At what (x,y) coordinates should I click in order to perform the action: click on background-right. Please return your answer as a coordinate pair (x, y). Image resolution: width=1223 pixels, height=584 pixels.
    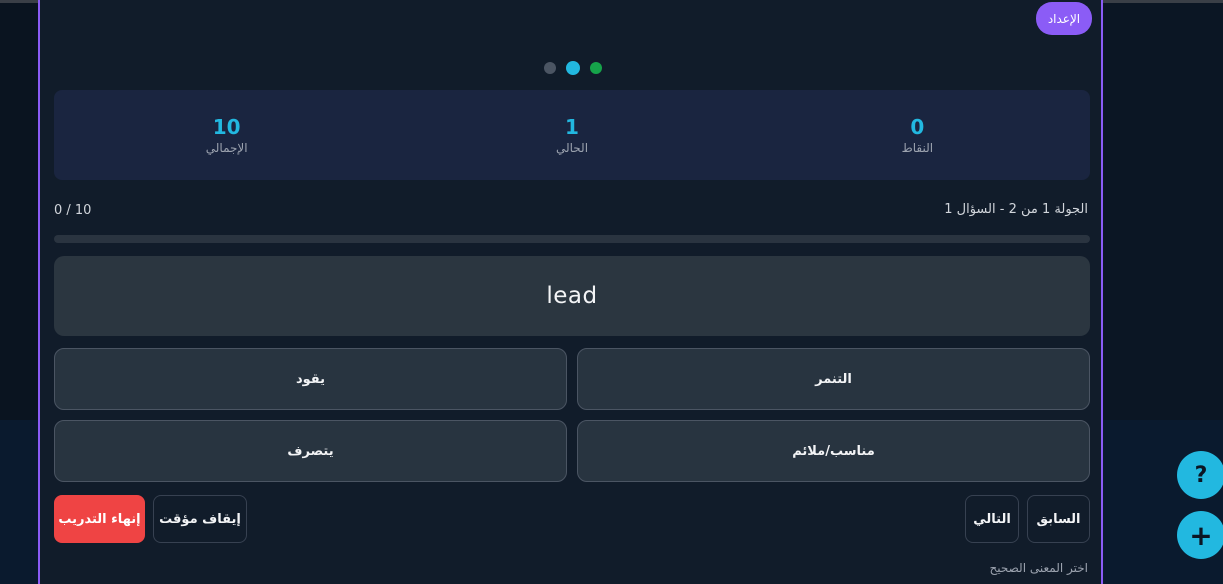
    Looking at the image, I should click on (1163, 210).